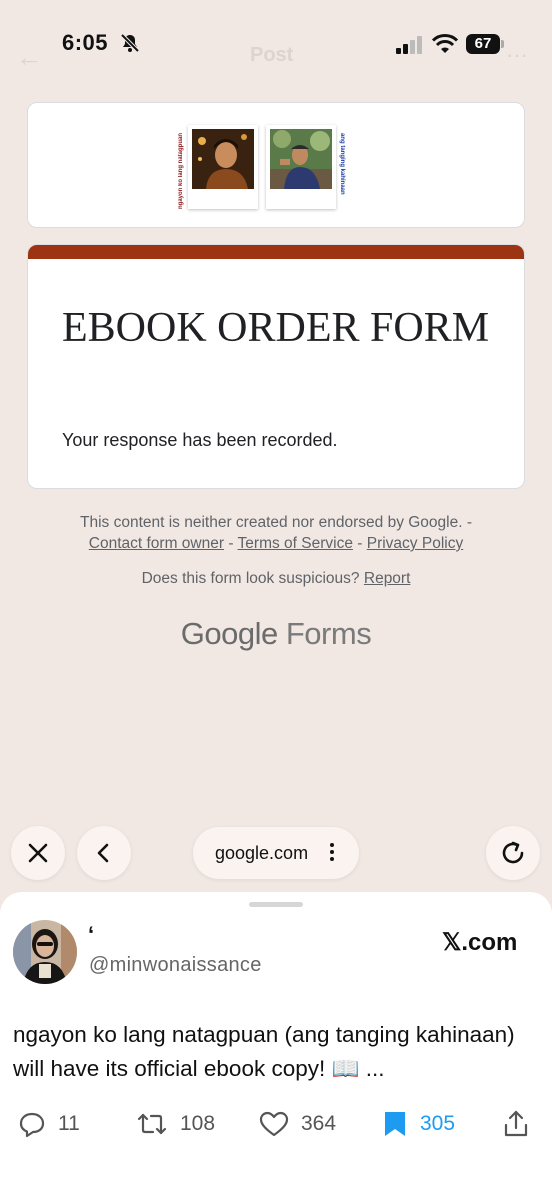 The width and height of the screenshot is (552, 1200). Describe the element at coordinates (297, 1124) in the screenshot. I see `like-button: 364` at that location.